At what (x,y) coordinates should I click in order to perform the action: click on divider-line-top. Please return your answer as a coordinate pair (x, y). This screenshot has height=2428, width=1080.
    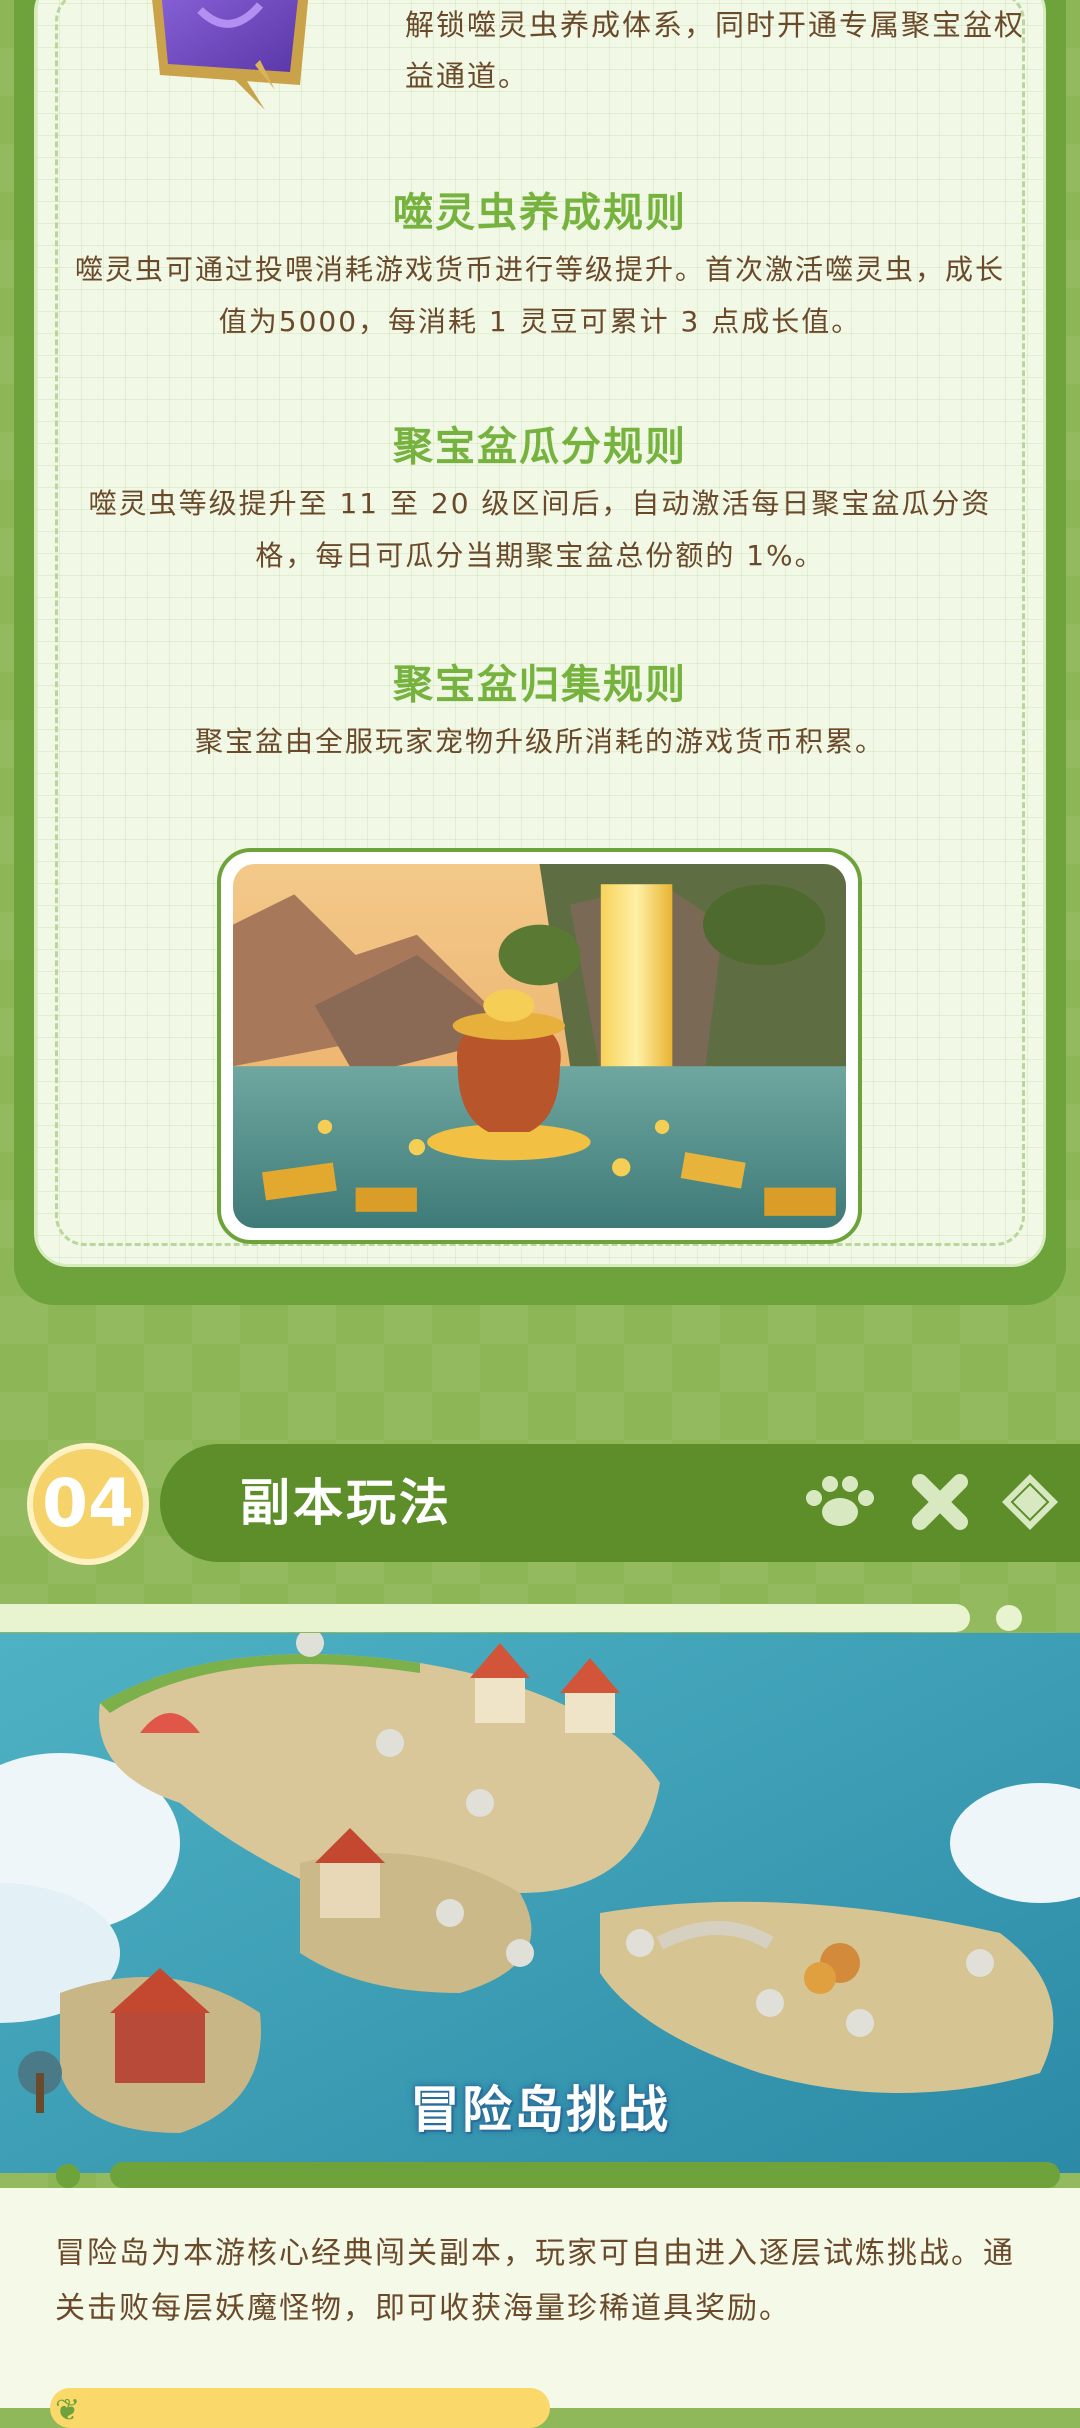
    Looking at the image, I should click on (485, 1618).